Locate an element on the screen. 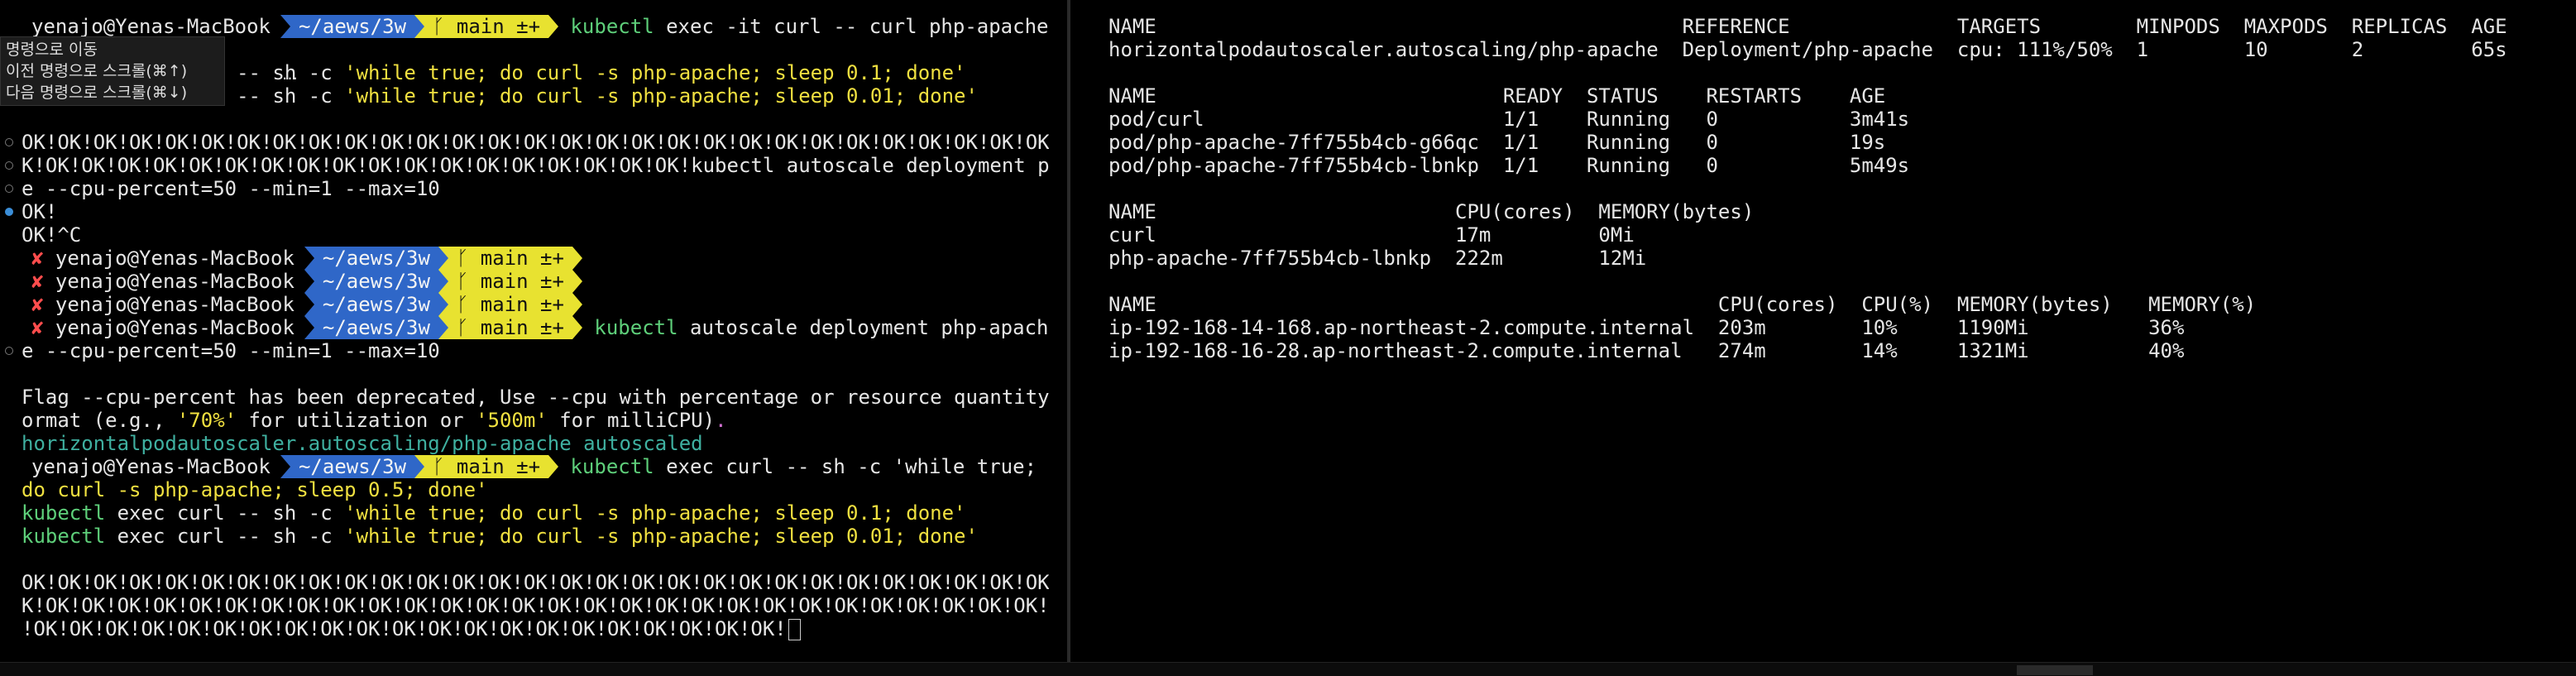 This screenshot has width=2576, height=676. terminal-cursor is located at coordinates (794, 629).